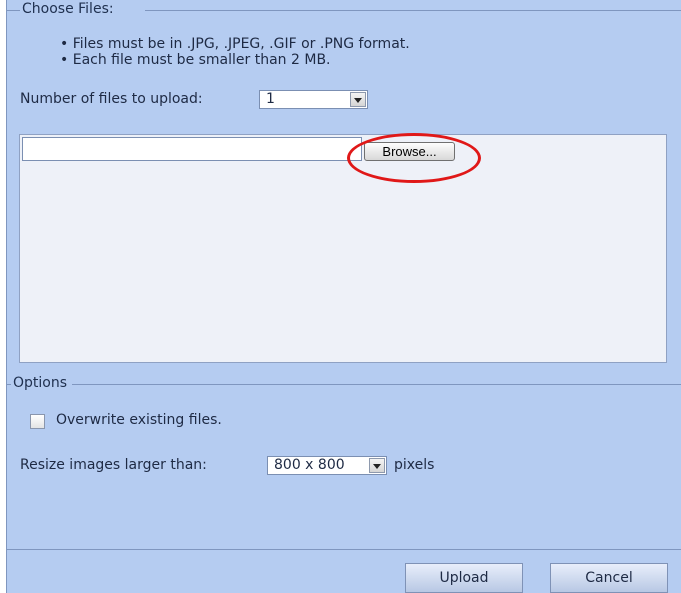 The width and height of the screenshot is (681, 593). I want to click on resize-label: Resize images larger than:, so click(113, 465).